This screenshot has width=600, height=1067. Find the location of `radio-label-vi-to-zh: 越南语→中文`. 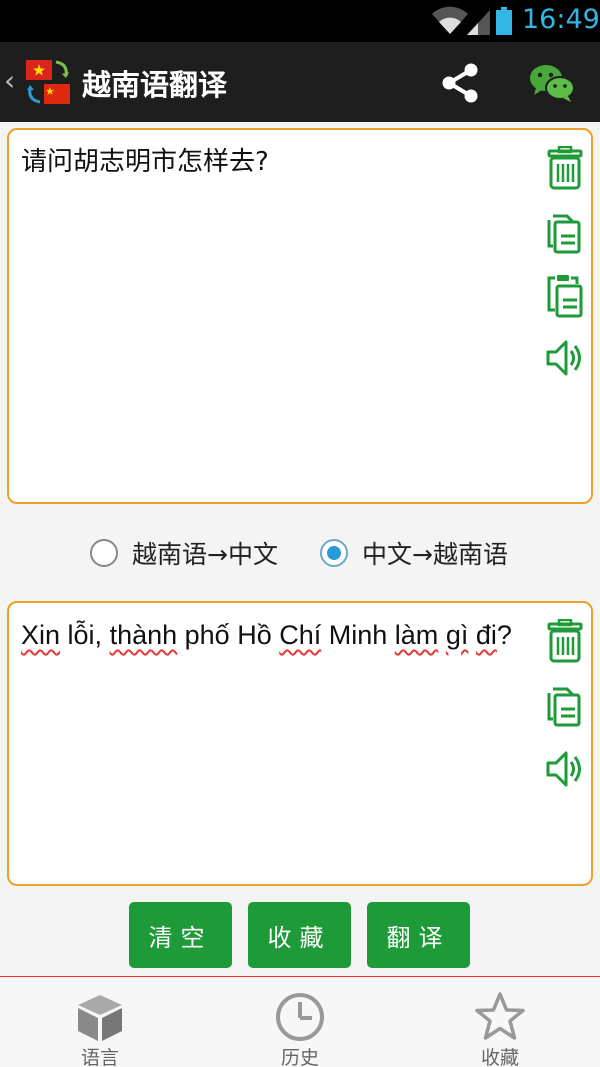

radio-label-vi-to-zh: 越南语→中文 is located at coordinates (205, 554).